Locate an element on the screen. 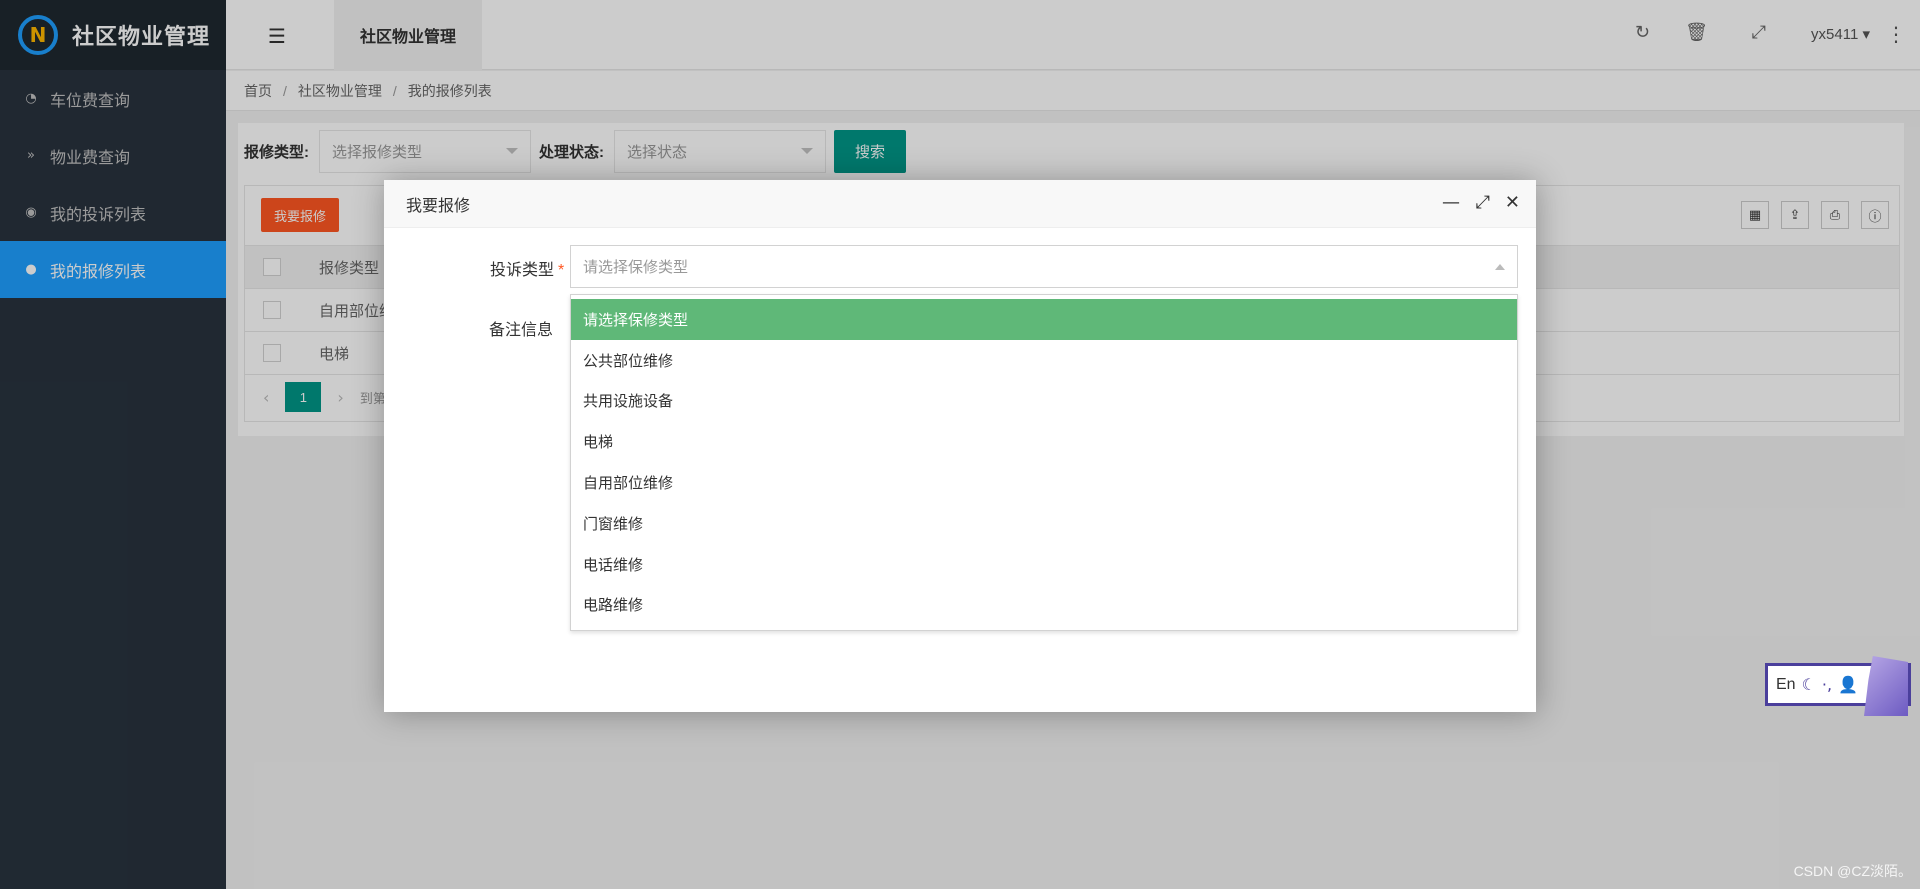  modal-header: 我要报修 — ⤢ ✕ is located at coordinates (960, 204).